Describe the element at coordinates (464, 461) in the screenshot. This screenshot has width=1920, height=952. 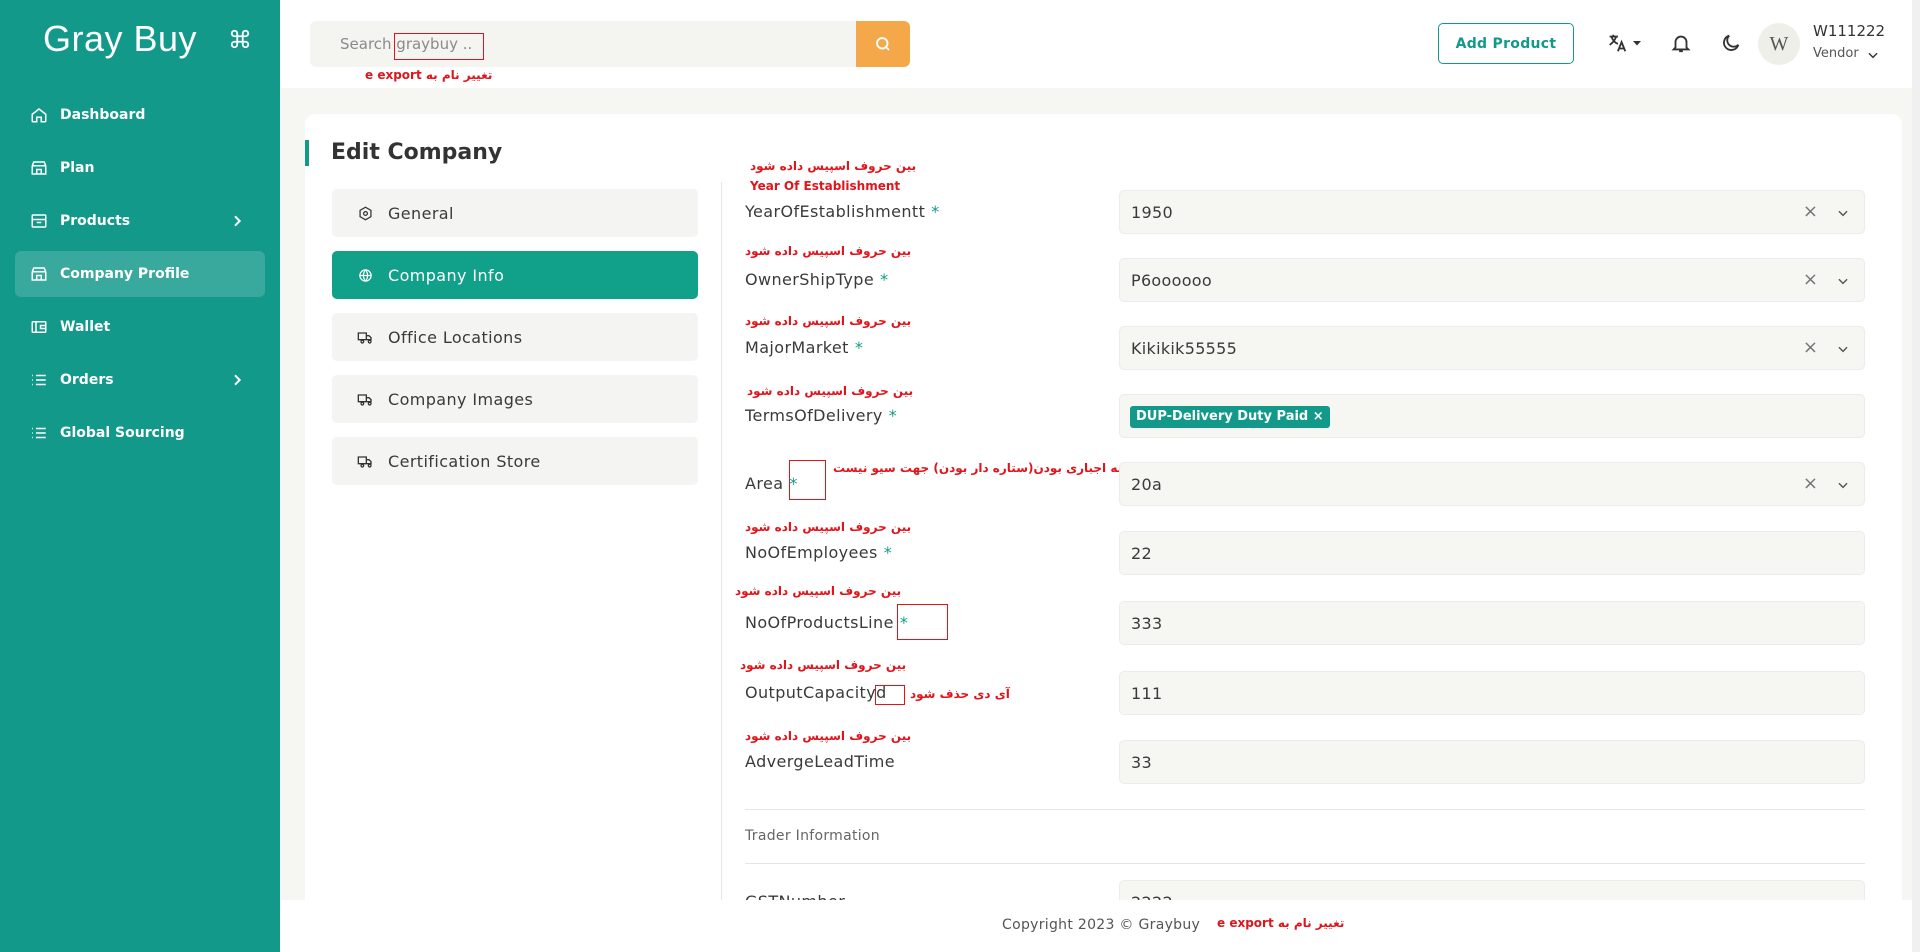
I see `tab-label: Certification Store` at that location.